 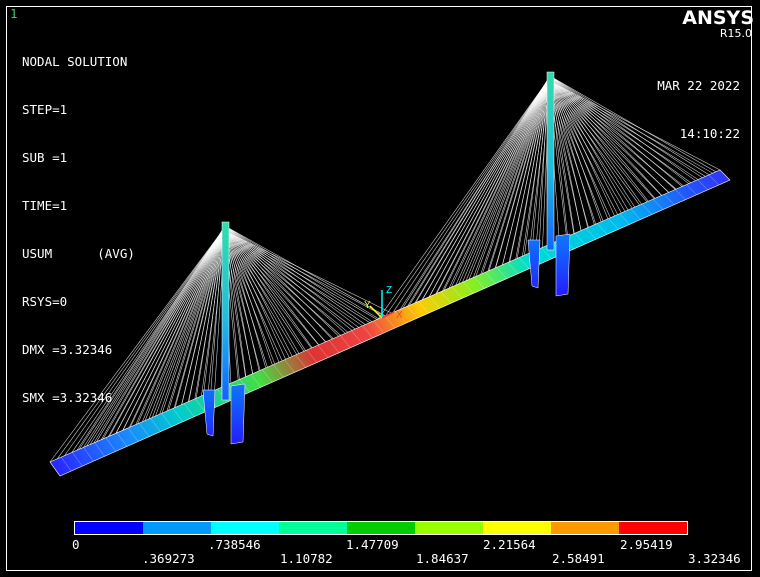 What do you see at coordinates (399, 315) in the screenshot?
I see `triad-x-label: X` at bounding box center [399, 315].